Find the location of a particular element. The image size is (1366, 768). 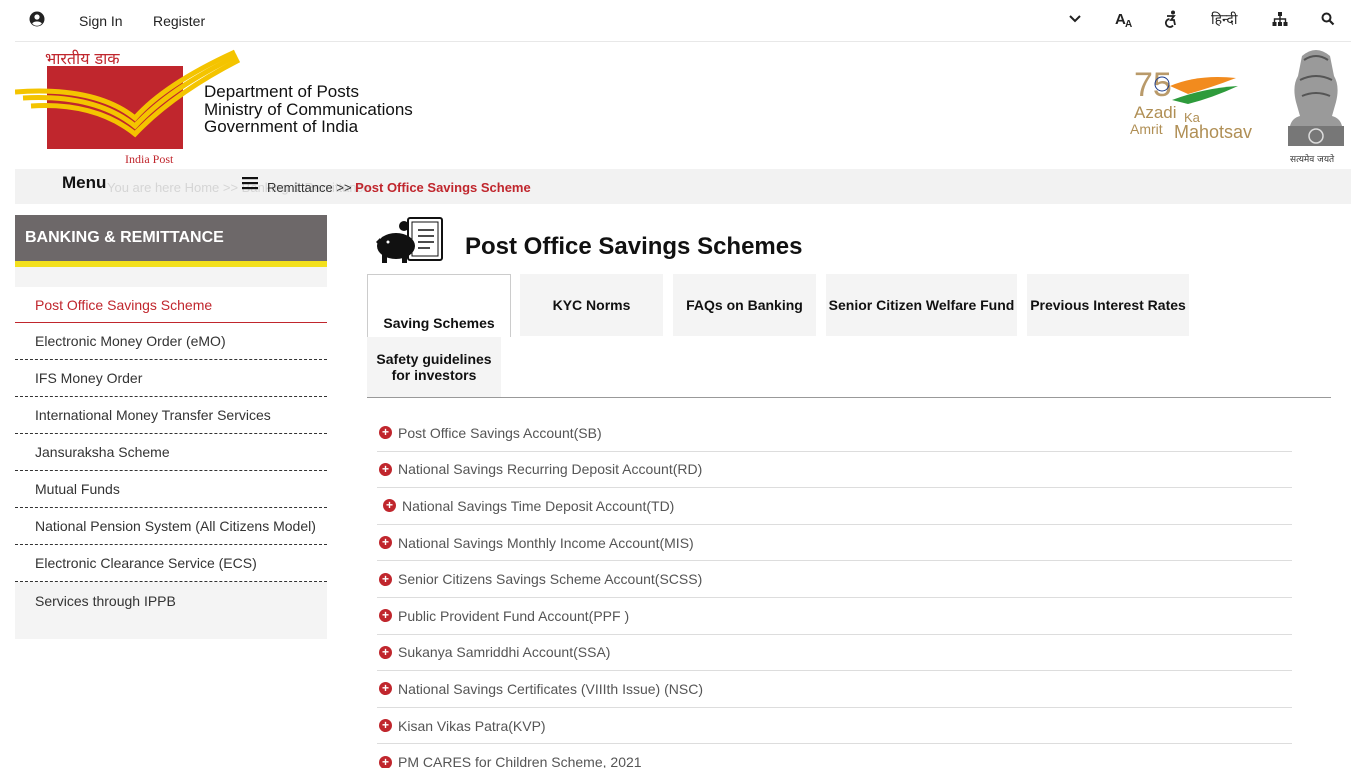

scheme-label: PM CARES for Children Scheme, 2021 is located at coordinates (520, 761).